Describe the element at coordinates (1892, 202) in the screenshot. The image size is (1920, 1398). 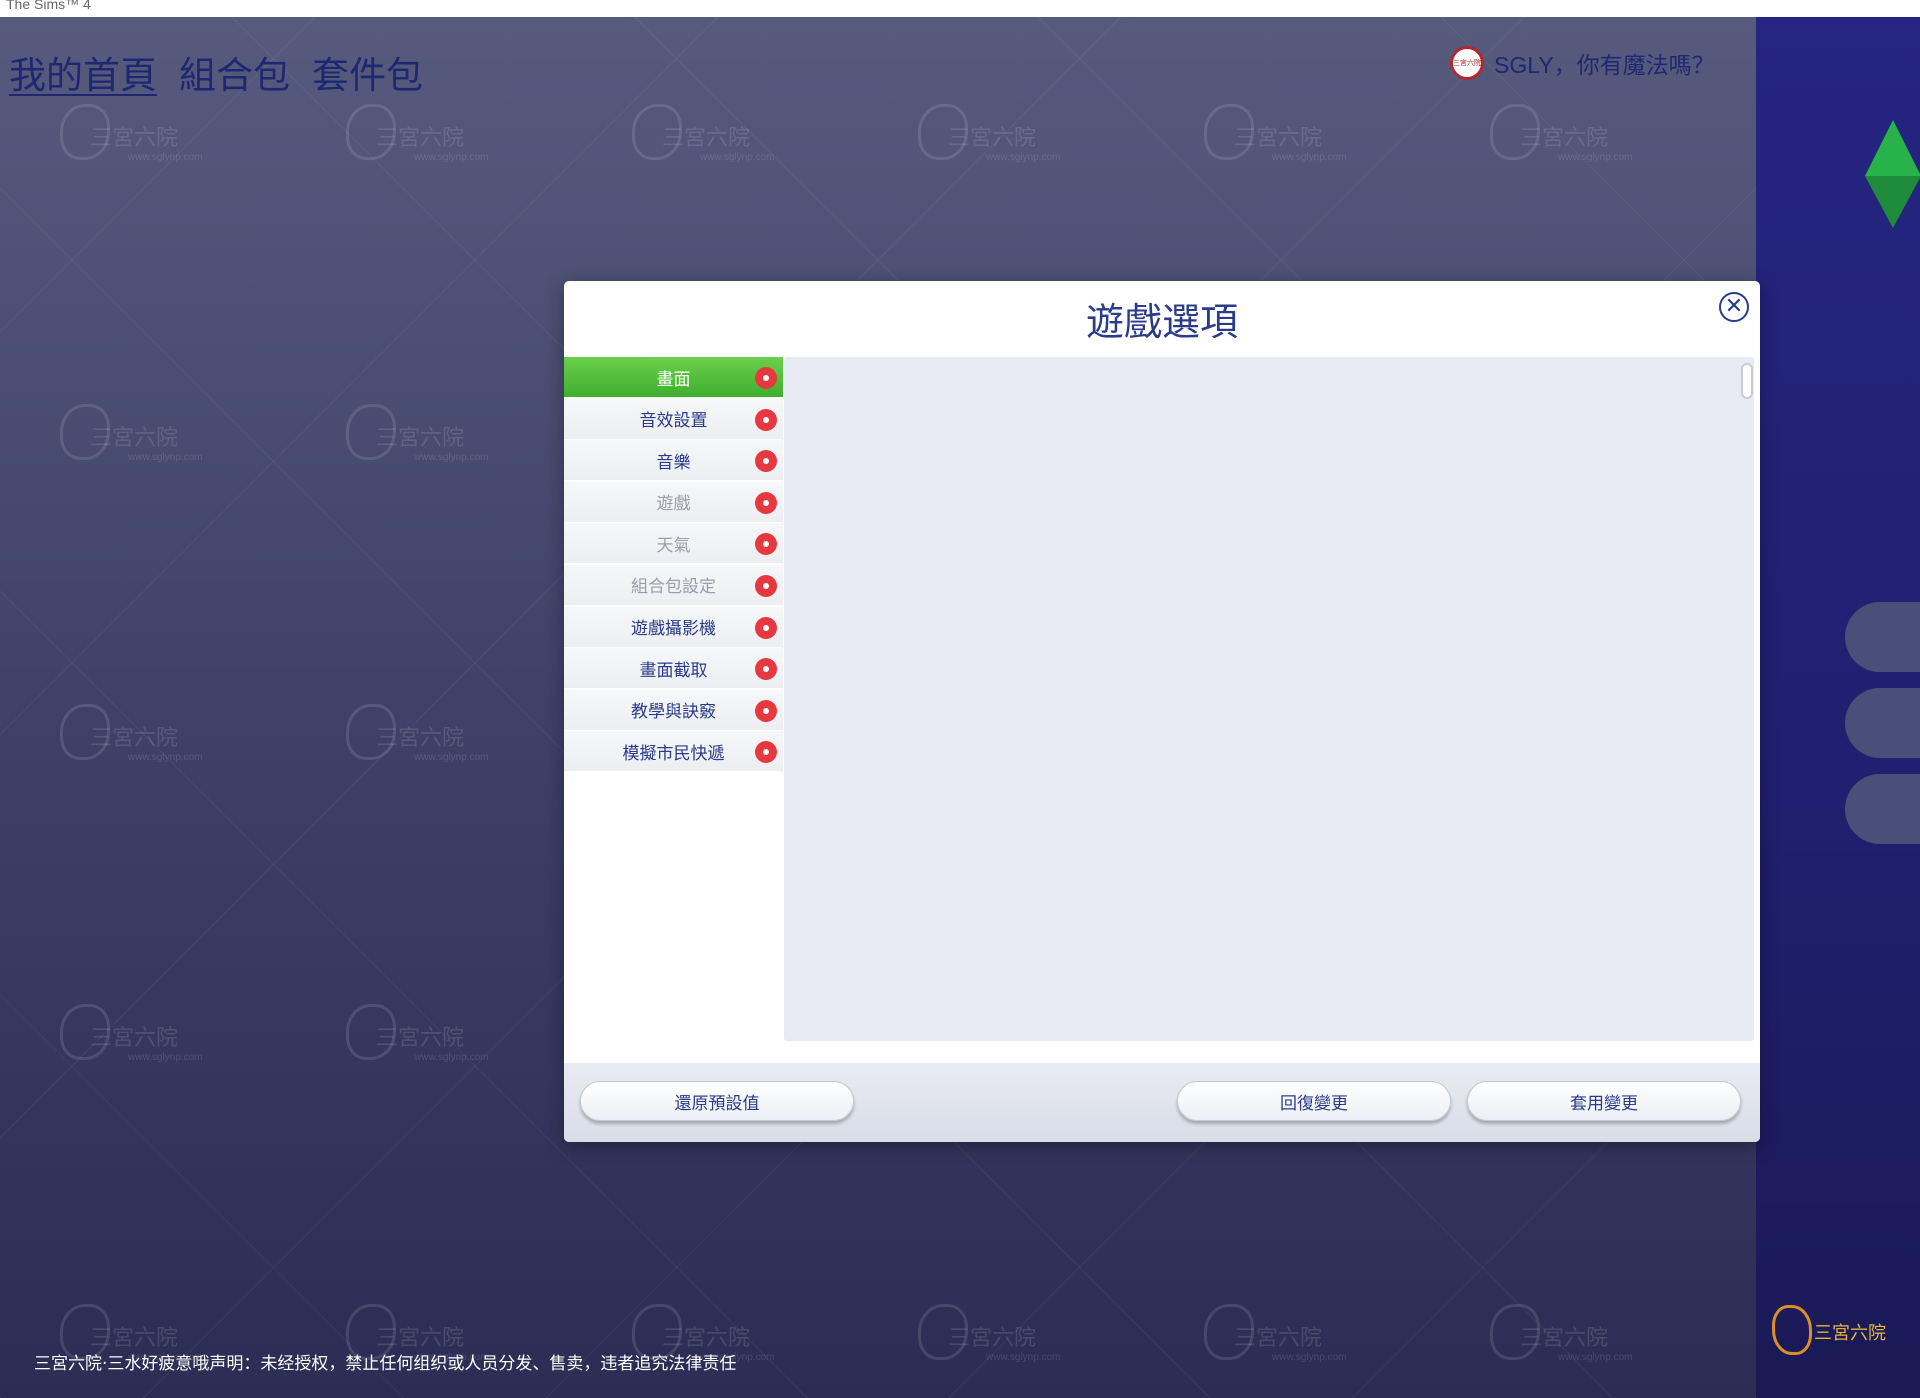
I see `plumbob-lower-icon` at that location.